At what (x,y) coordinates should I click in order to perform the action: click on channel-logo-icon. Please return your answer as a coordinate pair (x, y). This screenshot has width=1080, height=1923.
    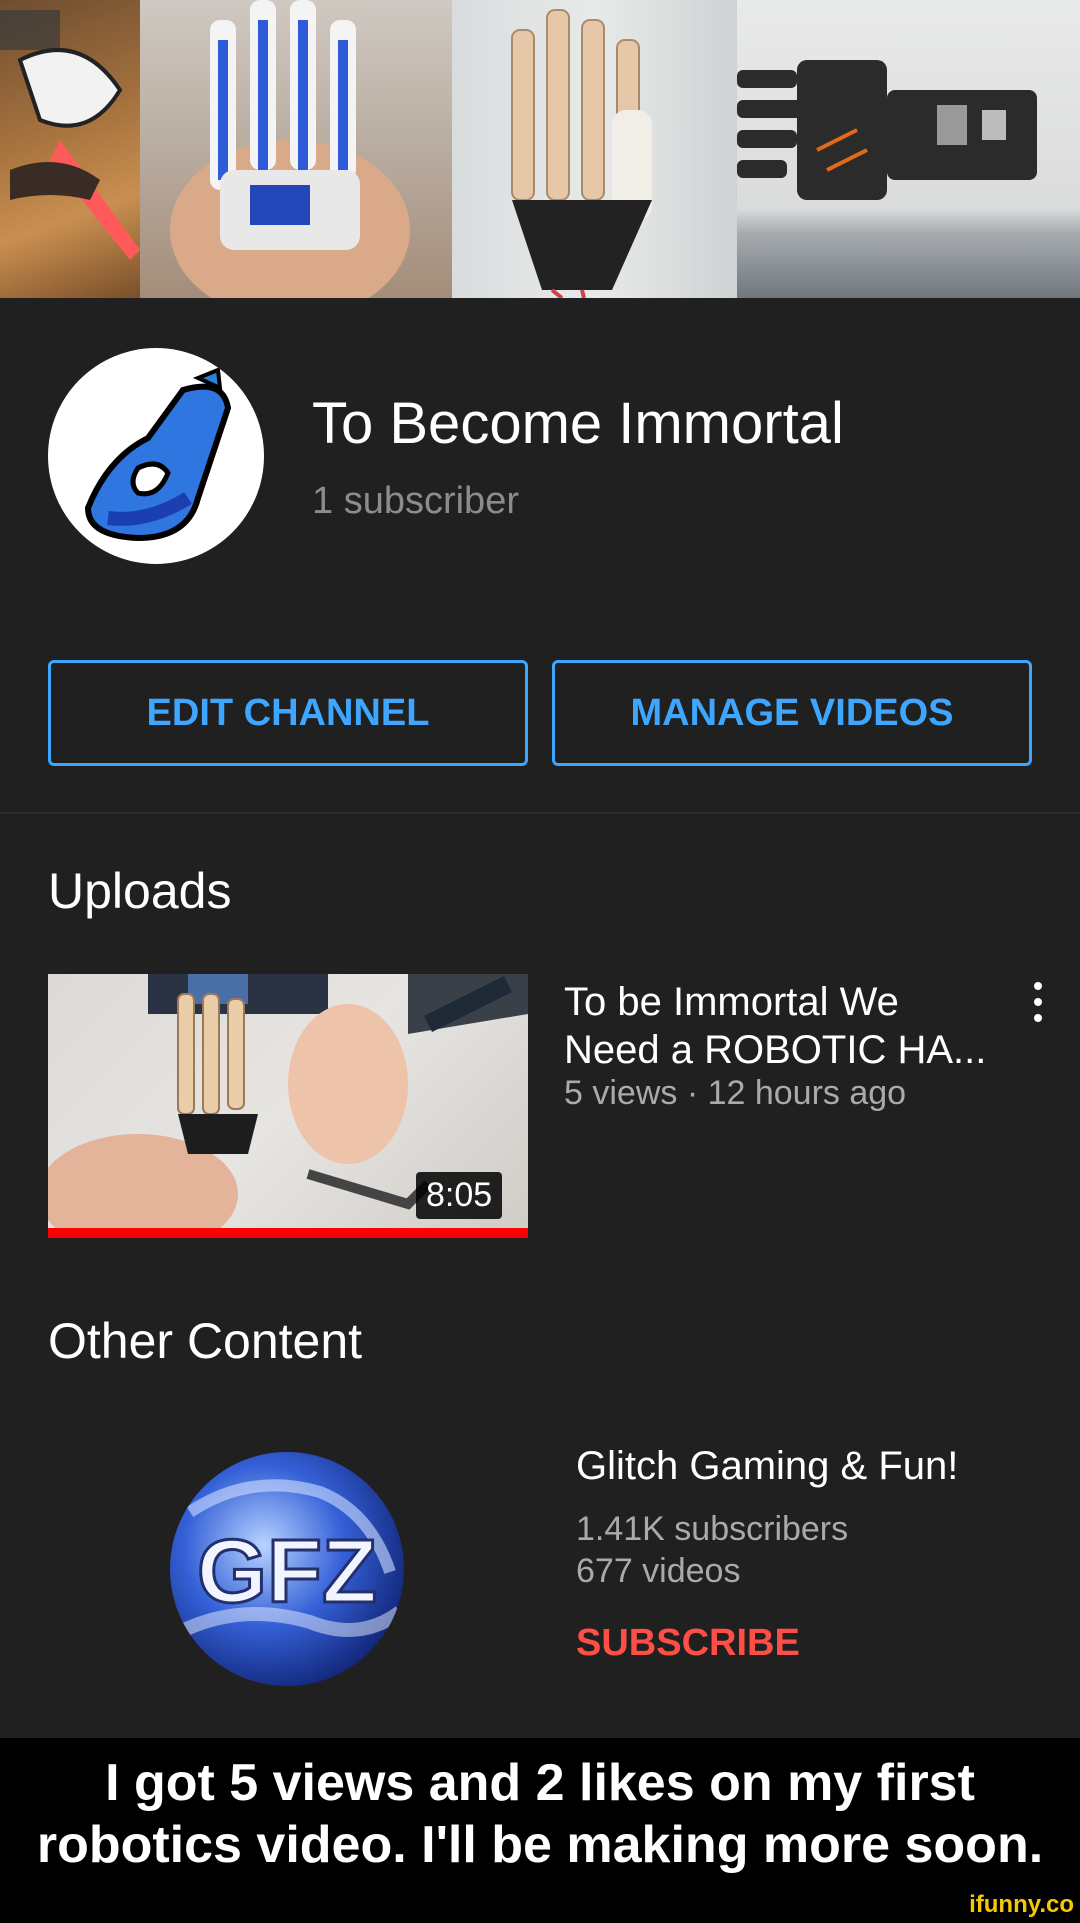
    Looking at the image, I should click on (158, 454).